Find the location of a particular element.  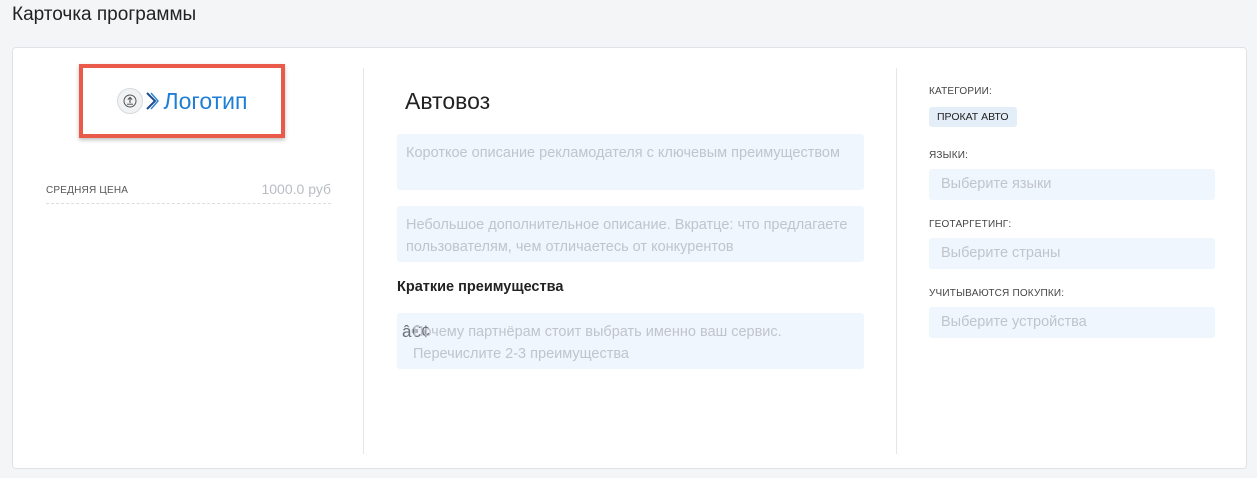

languages-select: Выберите языки is located at coordinates (1072, 184).